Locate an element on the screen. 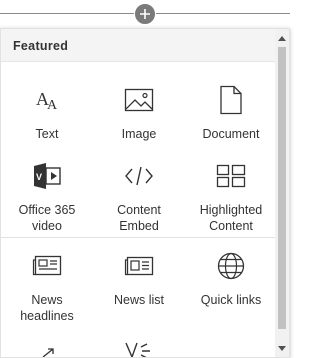  image-icon is located at coordinates (139, 100).